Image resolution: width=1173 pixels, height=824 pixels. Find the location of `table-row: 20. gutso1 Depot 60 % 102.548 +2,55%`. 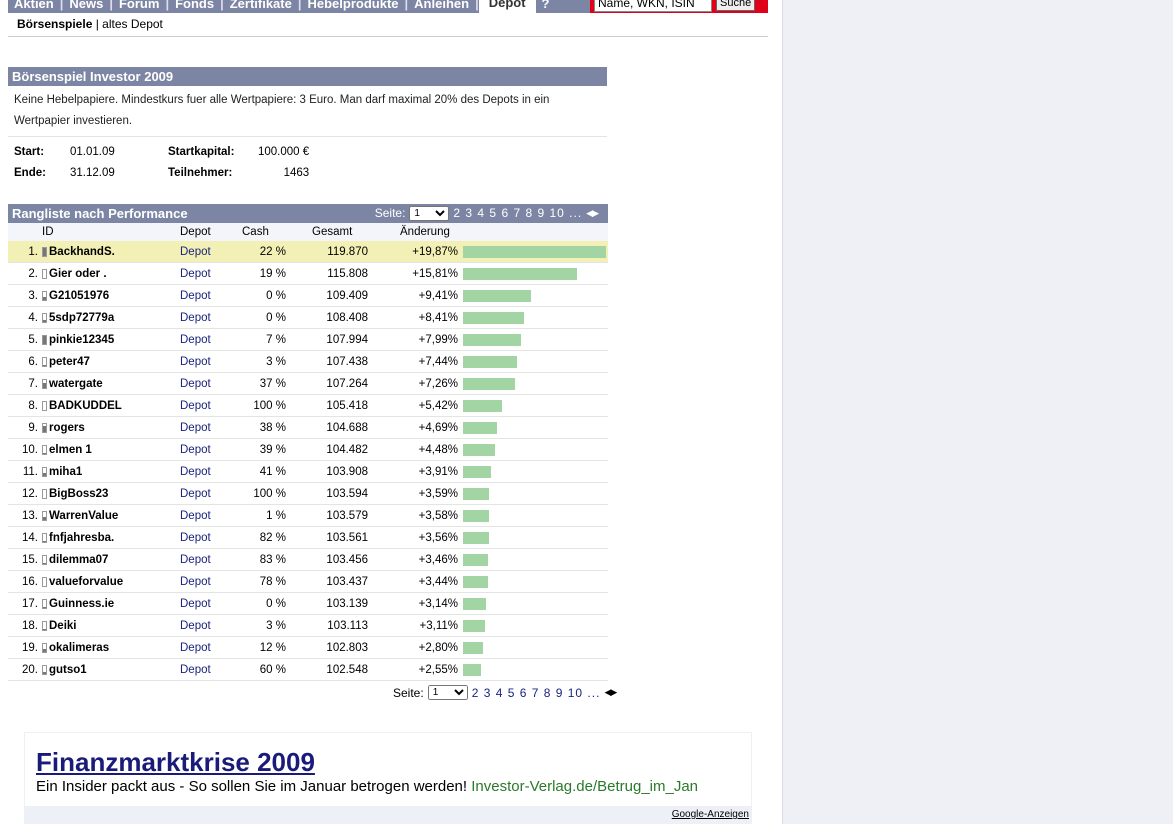

table-row: 20. gutso1 Depot 60 % 102.548 +2,55% is located at coordinates (308, 670).